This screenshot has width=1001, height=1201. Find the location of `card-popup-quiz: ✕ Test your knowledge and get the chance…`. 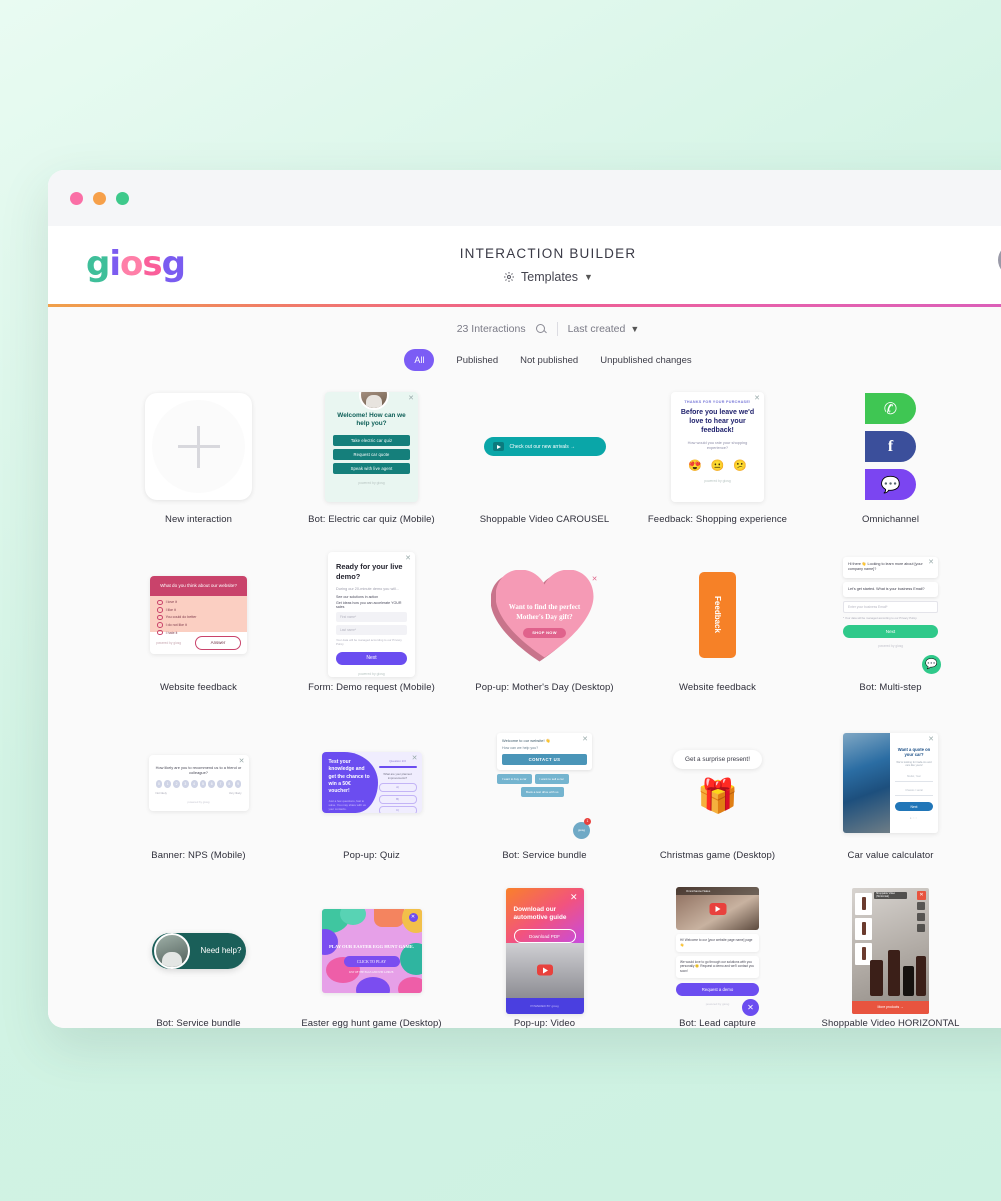

card-popup-quiz: ✕ Test your knowledge and get the chance… is located at coordinates (371, 801).